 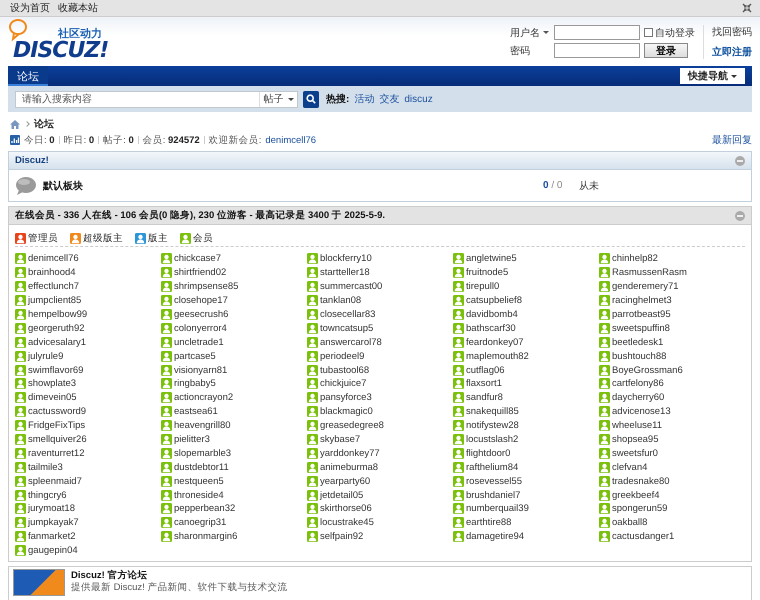 I want to click on member-link: catsupbelief8, so click(x=494, y=300).